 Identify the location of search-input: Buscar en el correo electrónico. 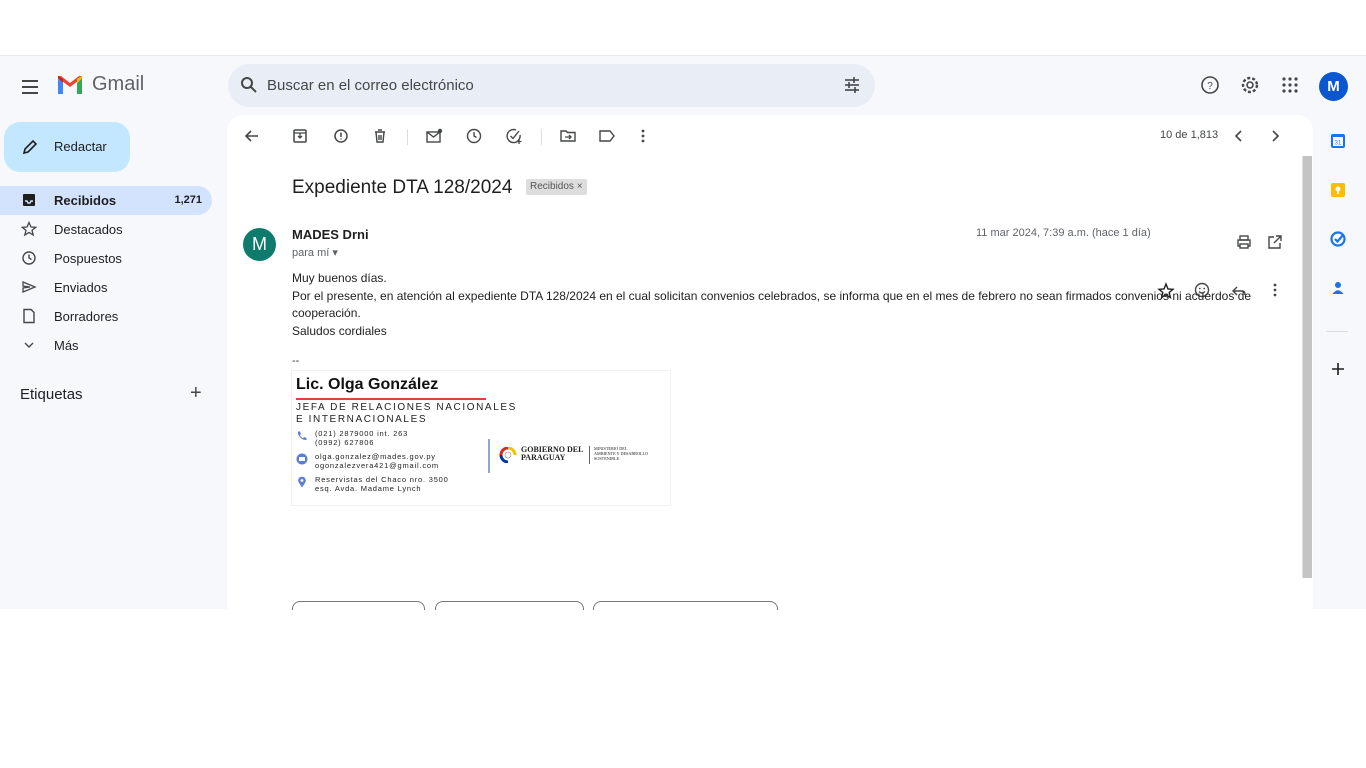
(370, 85).